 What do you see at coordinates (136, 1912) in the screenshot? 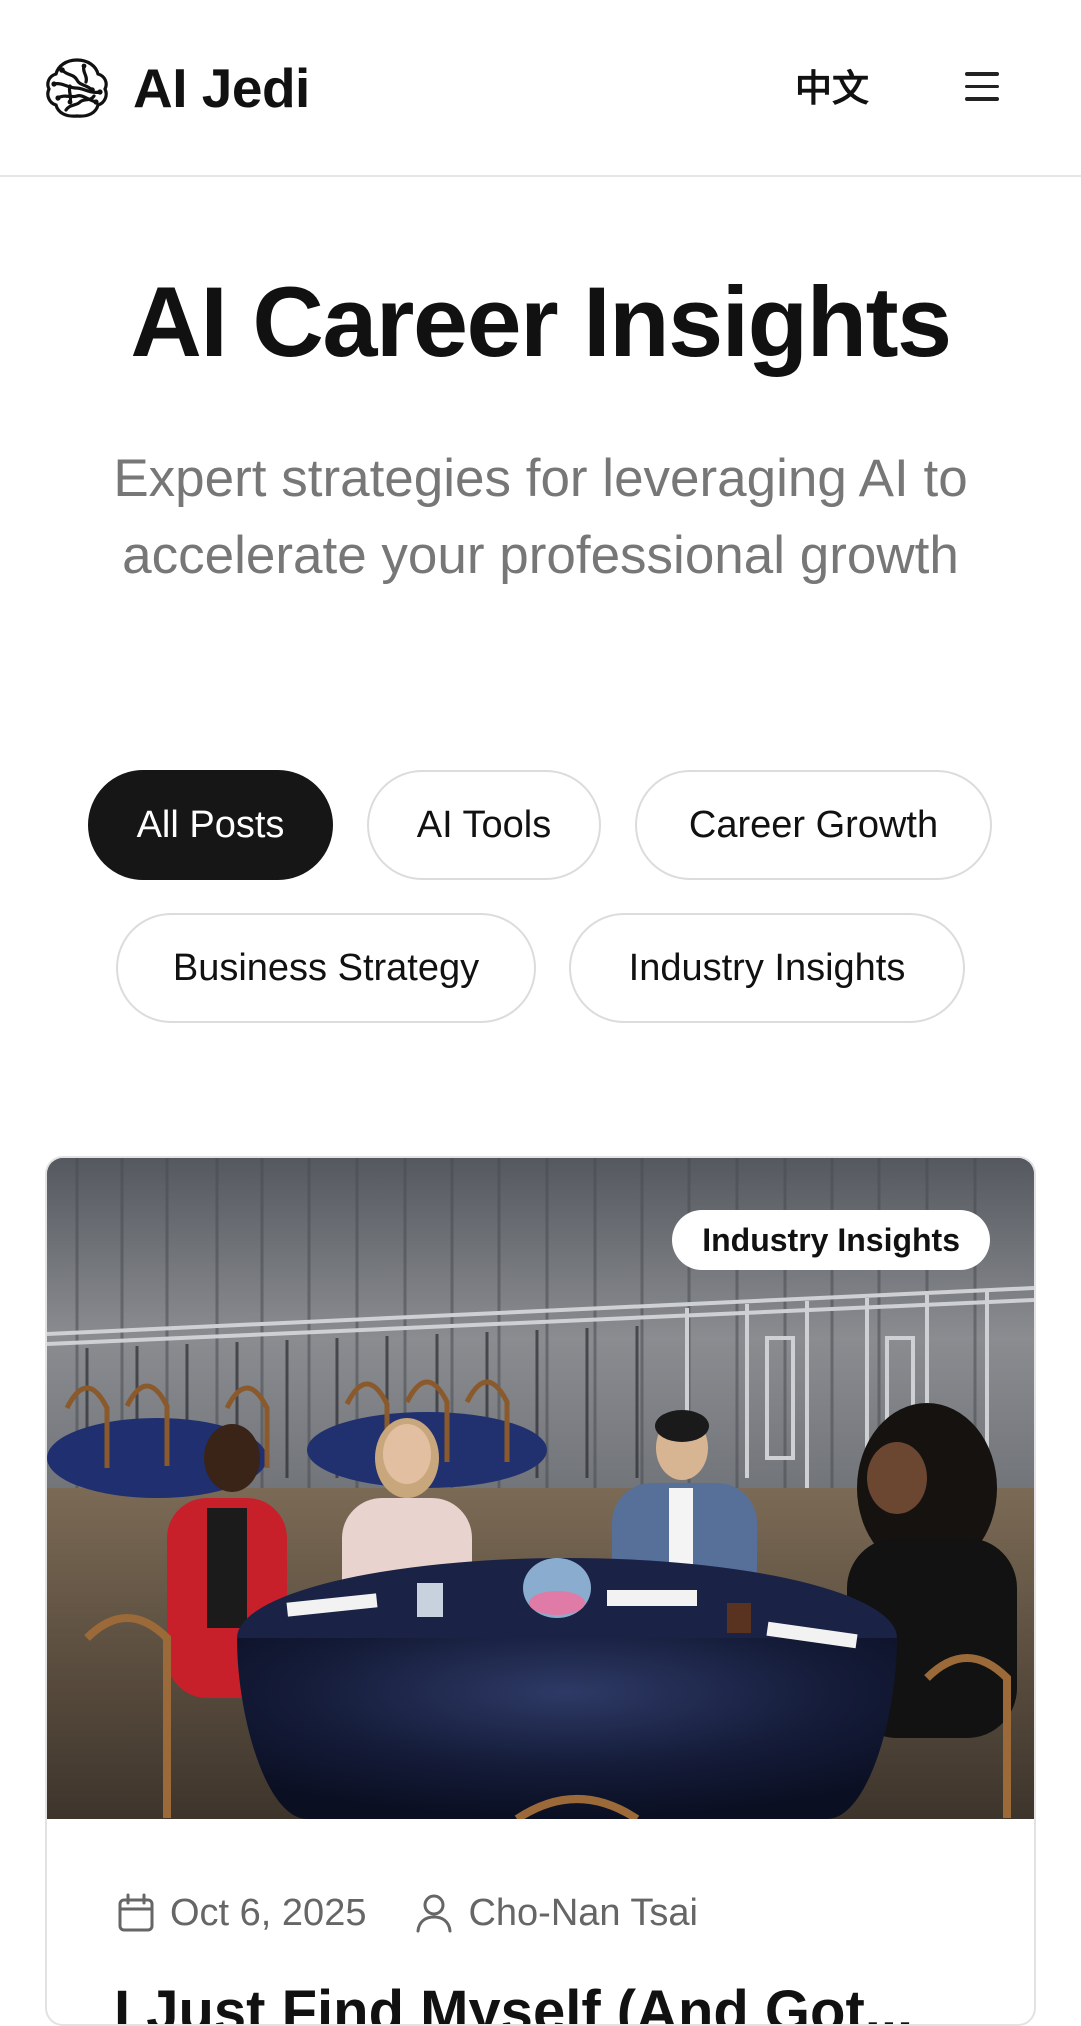
I see `calendar-icon` at bounding box center [136, 1912].